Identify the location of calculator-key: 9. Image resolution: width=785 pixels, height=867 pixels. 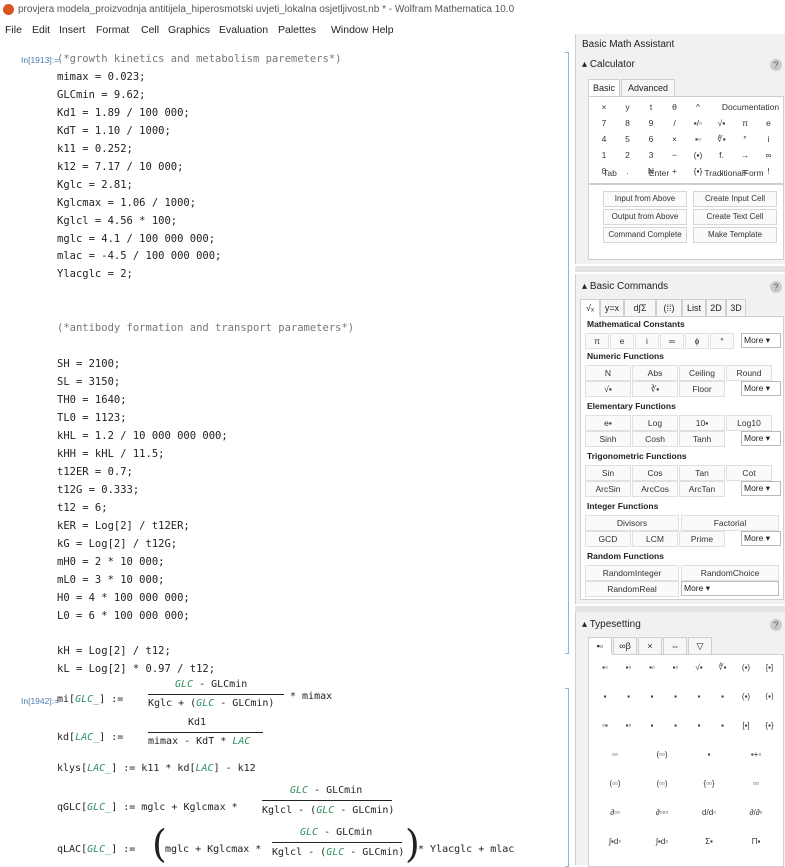
(651, 123).